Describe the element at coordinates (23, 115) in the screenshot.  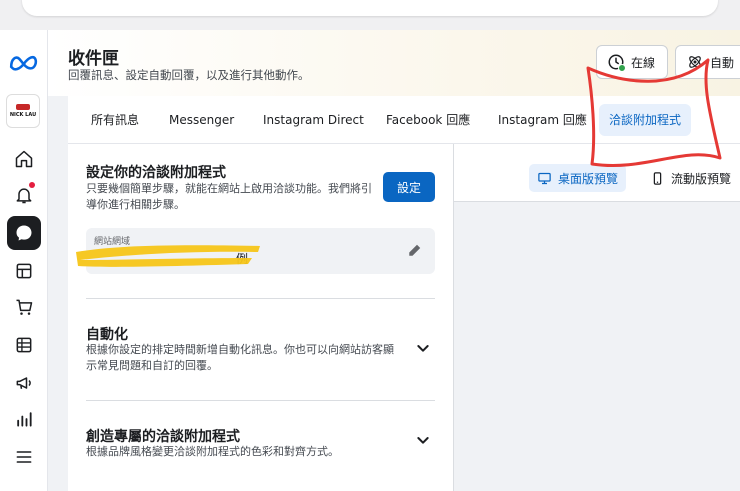
I see `brand-name: NICK LAU` at that location.